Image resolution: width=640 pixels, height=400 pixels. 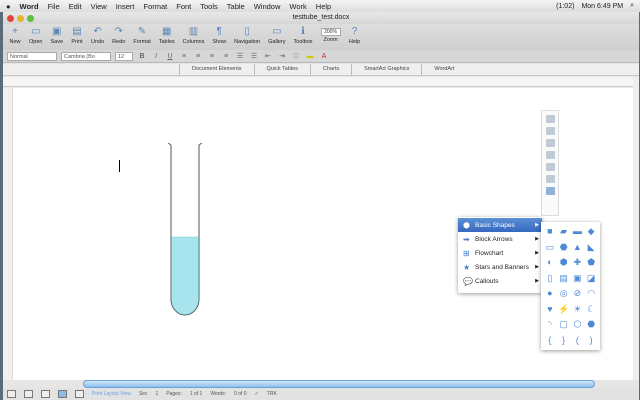 What do you see at coordinates (240, 56) in the screenshot?
I see `bullets-button: ☰` at bounding box center [240, 56].